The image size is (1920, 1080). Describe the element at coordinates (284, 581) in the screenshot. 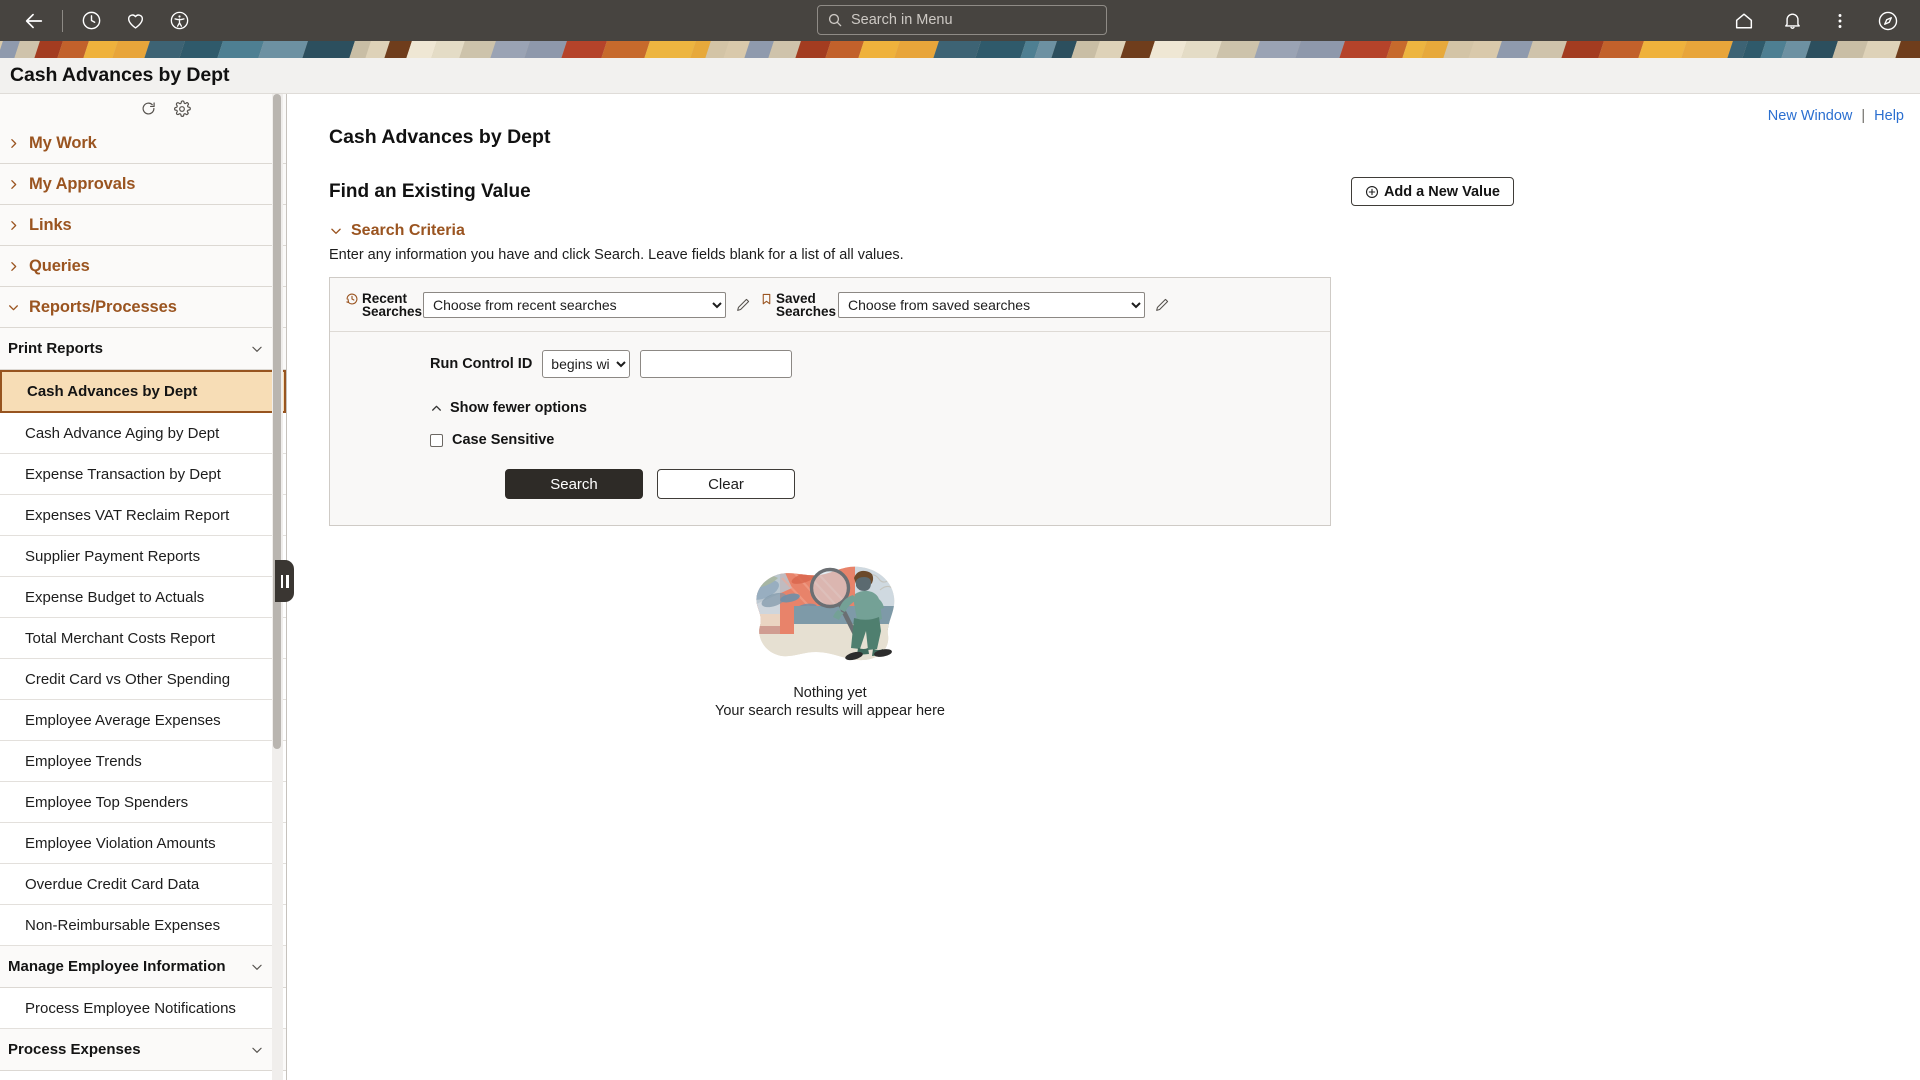

I see `collapse-panel-icon` at that location.